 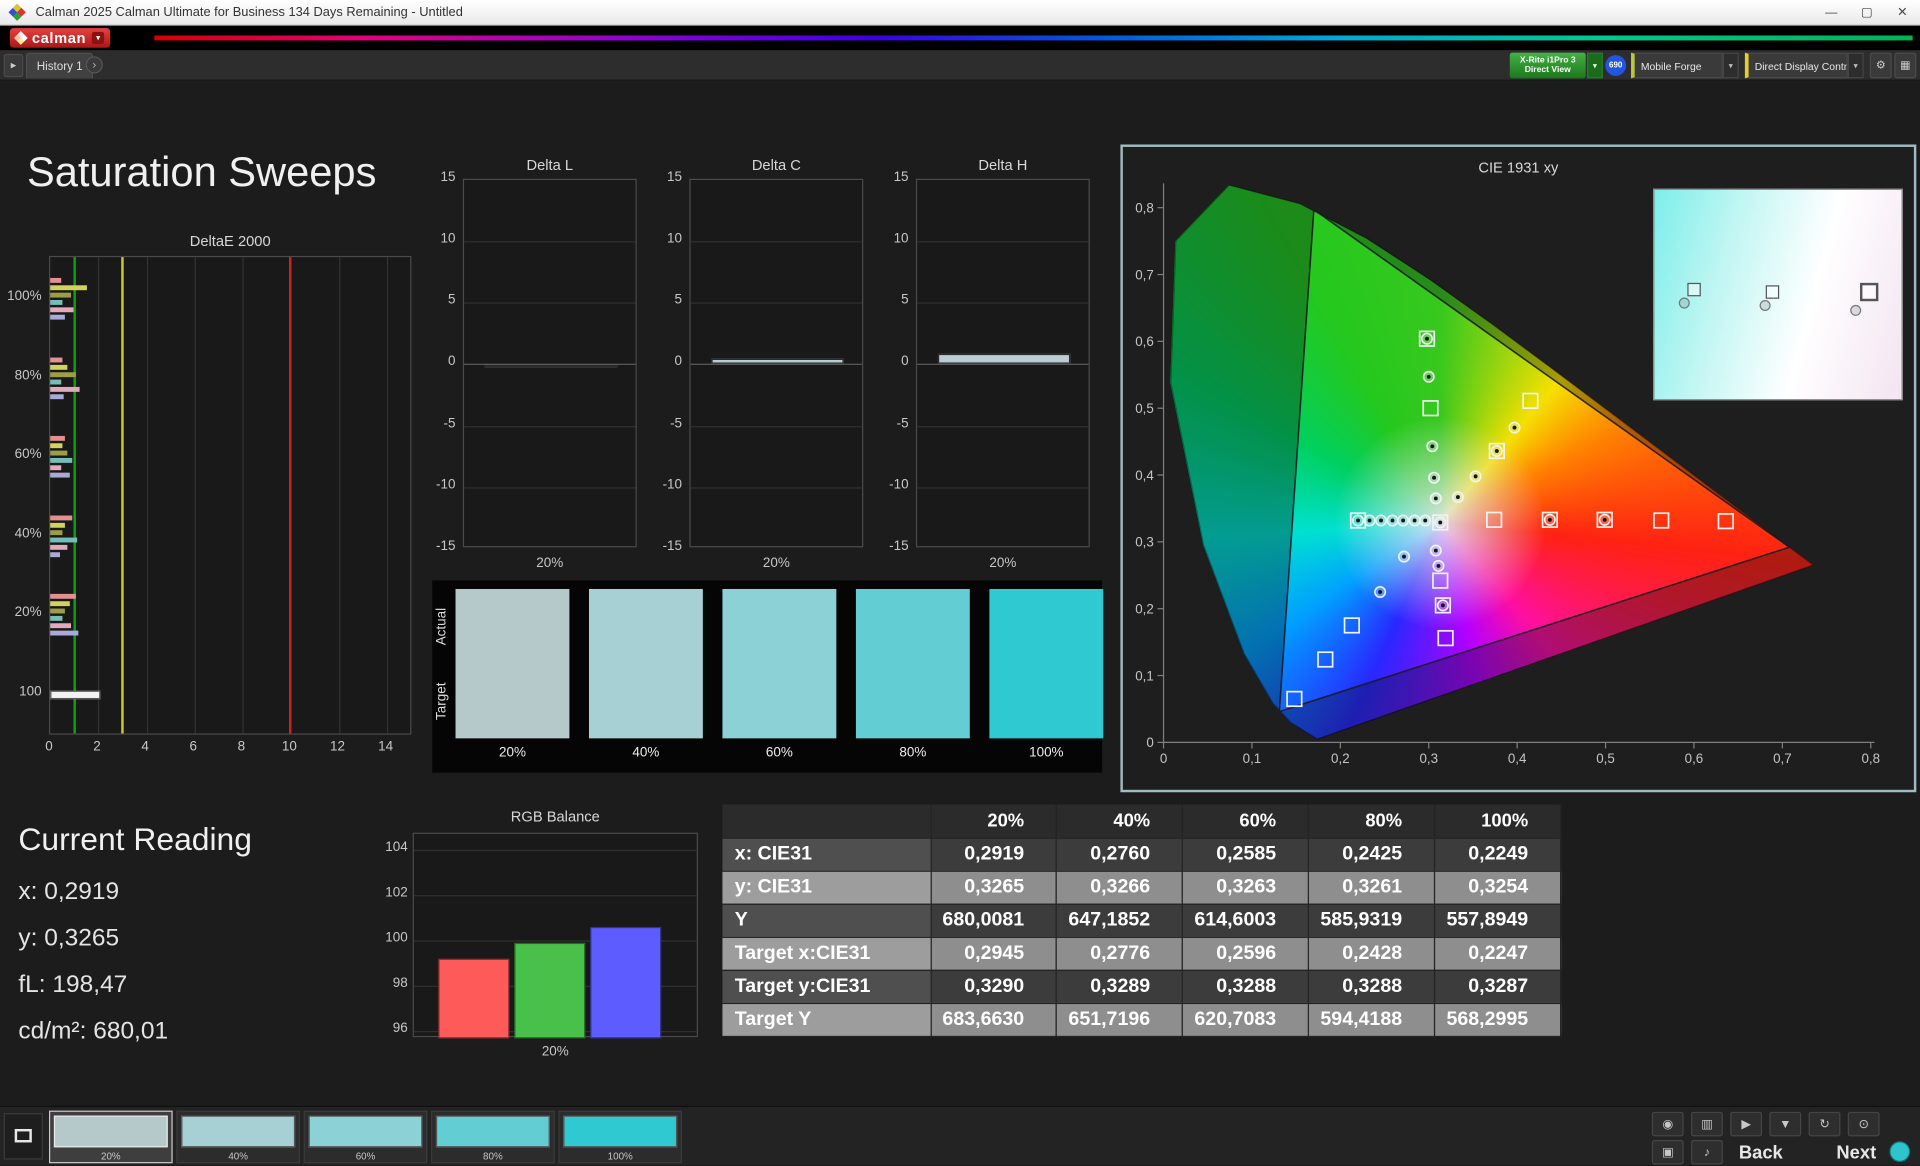 What do you see at coordinates (827, 920) in the screenshot?
I see `row-label: Y` at bounding box center [827, 920].